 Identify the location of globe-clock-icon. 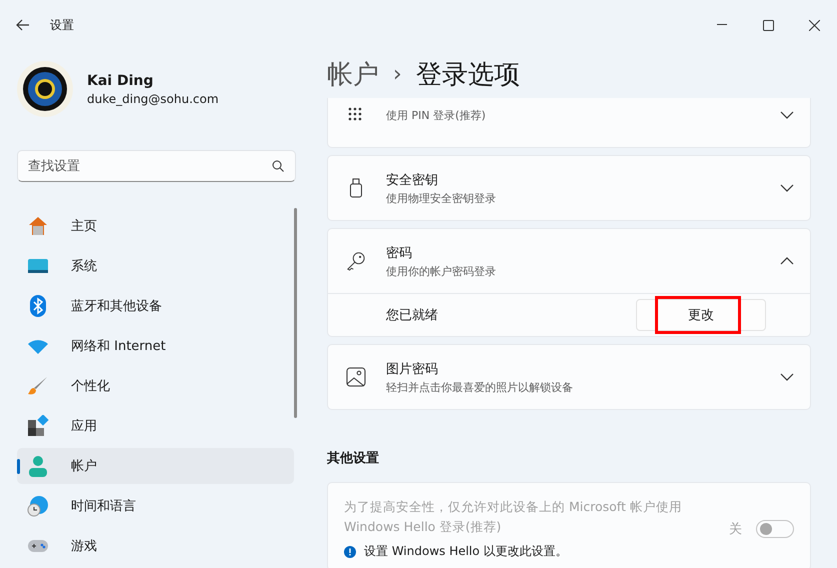
(38, 506).